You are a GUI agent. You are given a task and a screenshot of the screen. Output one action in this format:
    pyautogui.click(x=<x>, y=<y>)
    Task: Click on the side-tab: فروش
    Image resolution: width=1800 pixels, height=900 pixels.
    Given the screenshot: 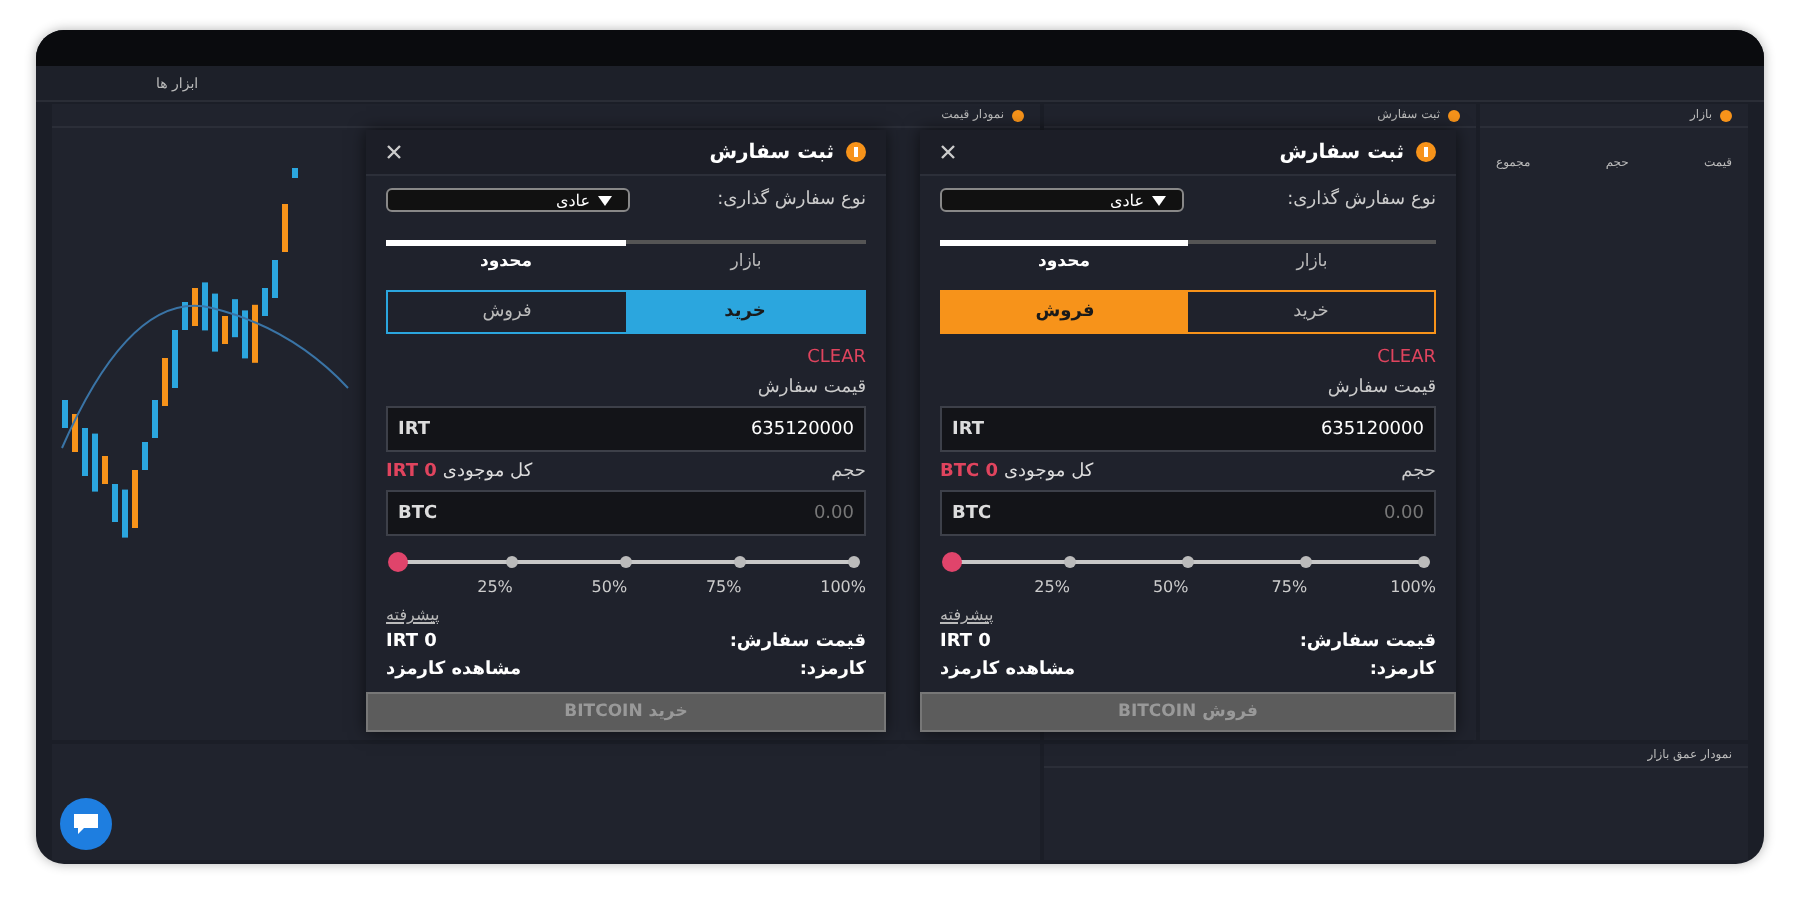 What is the action you would take?
    pyautogui.click(x=1065, y=312)
    